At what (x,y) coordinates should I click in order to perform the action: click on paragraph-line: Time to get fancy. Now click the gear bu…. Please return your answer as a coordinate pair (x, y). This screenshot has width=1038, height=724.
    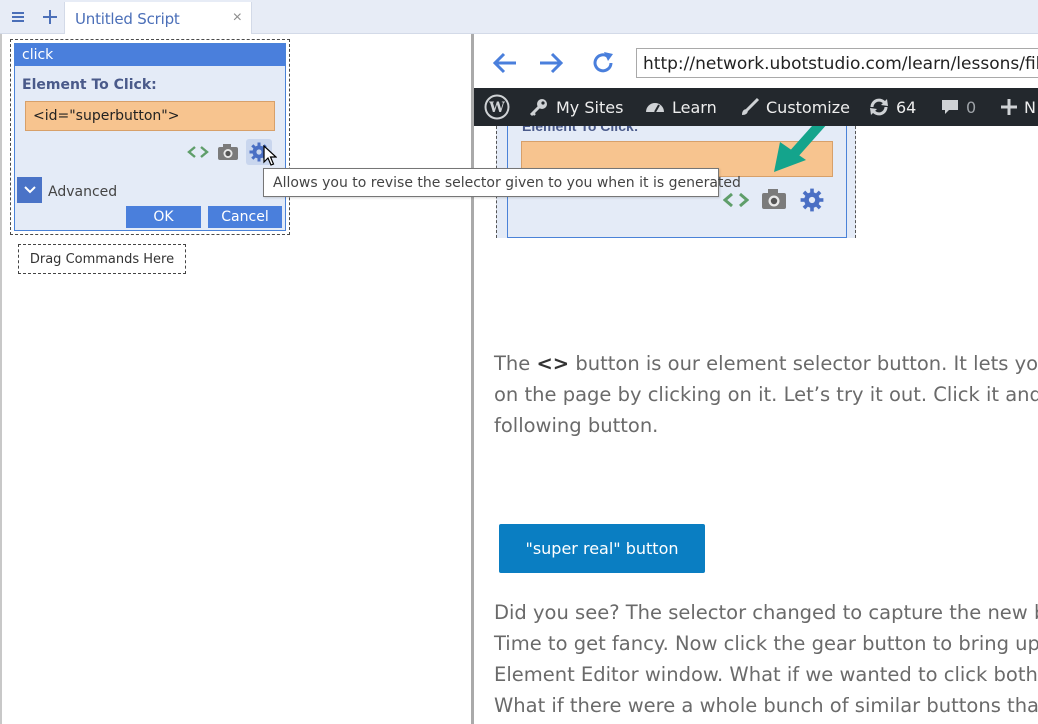
    Looking at the image, I should click on (766, 643).